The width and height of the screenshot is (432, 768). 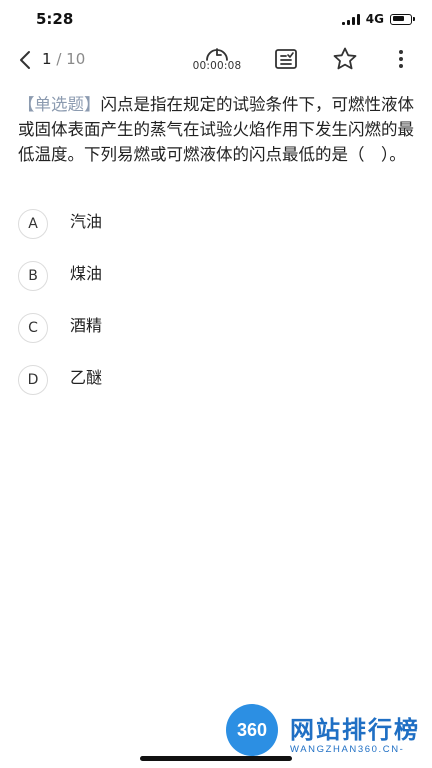 What do you see at coordinates (216, 20) in the screenshot?
I see `status-bar: 5:28 4G` at bounding box center [216, 20].